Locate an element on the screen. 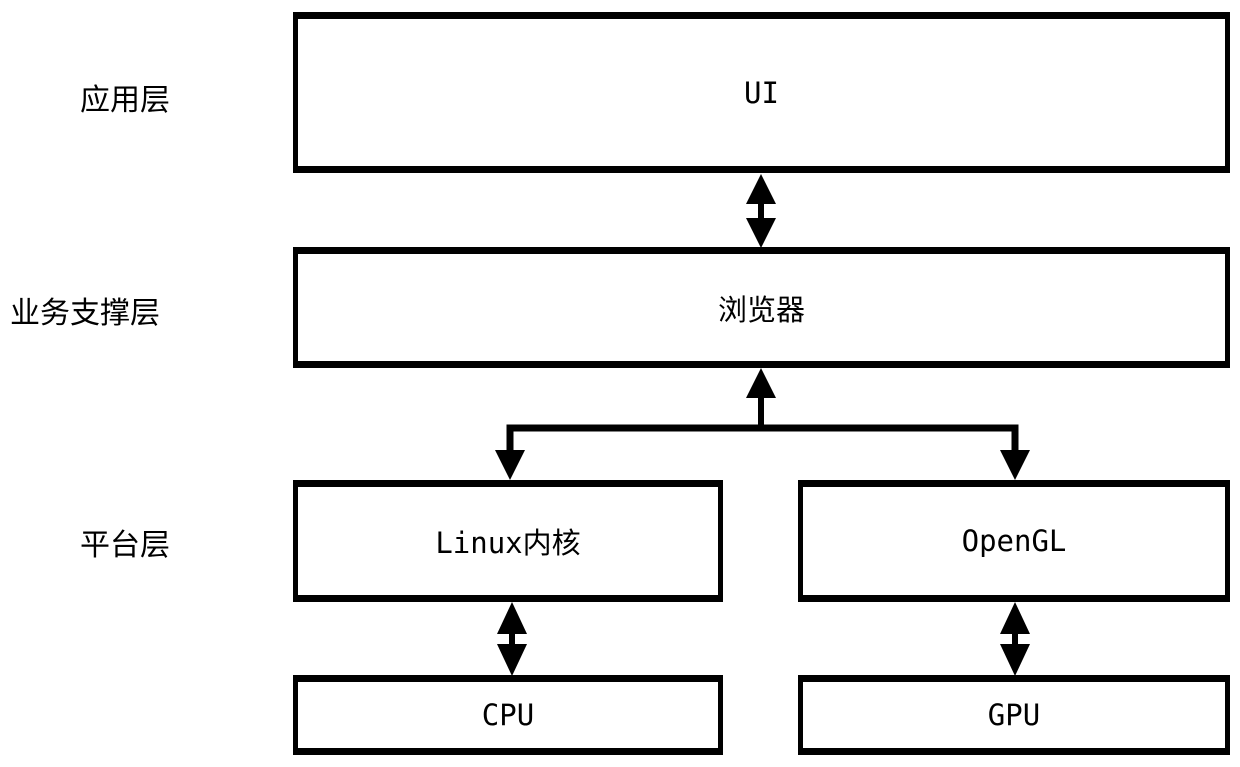 The width and height of the screenshot is (1240, 767). linux-cpu-double-arrow is located at coordinates (512, 639).